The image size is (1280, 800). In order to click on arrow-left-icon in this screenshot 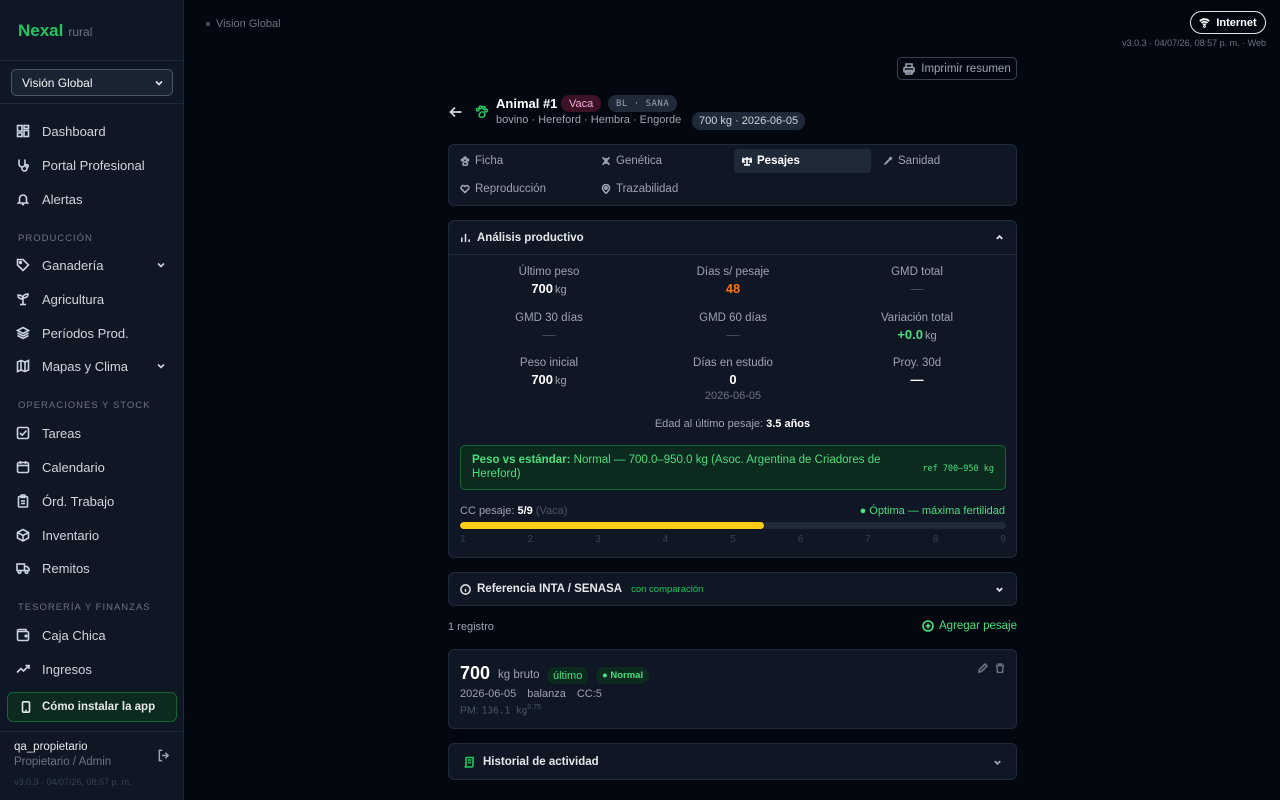, I will do `click(455, 112)`.